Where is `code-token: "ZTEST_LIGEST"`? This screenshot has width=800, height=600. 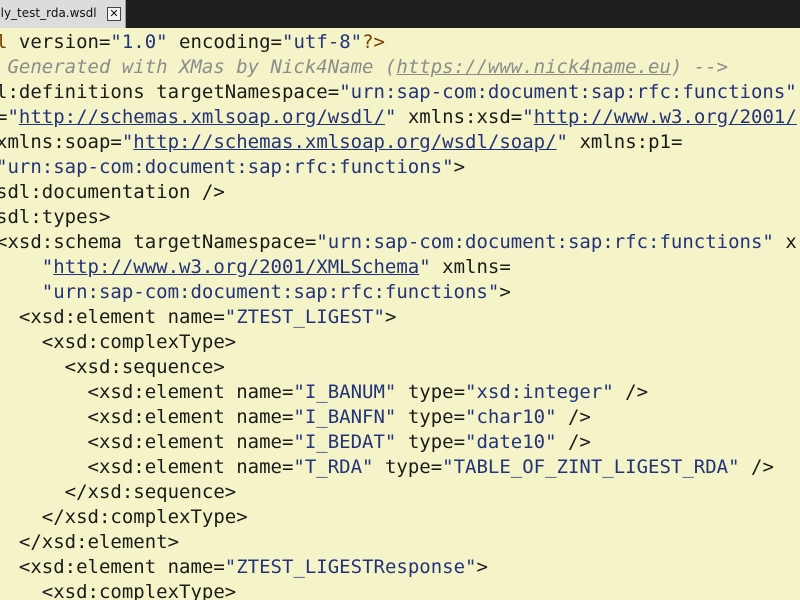
code-token: "ZTEST_LIGEST" is located at coordinates (304, 317).